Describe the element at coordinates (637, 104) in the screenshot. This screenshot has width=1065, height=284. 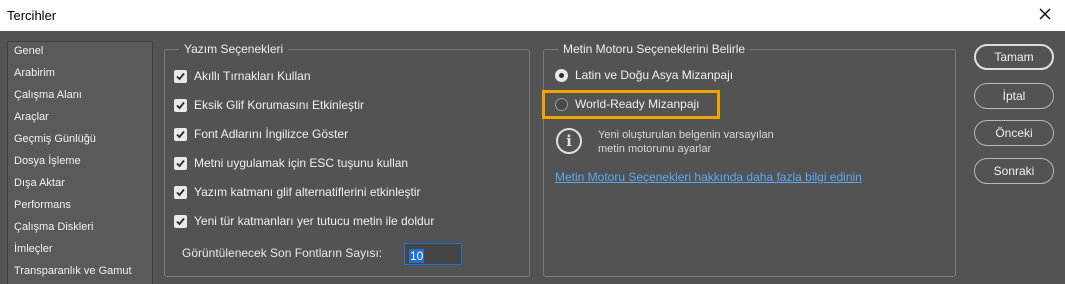
I see `radio-label: World-Ready Mizanpajı` at that location.